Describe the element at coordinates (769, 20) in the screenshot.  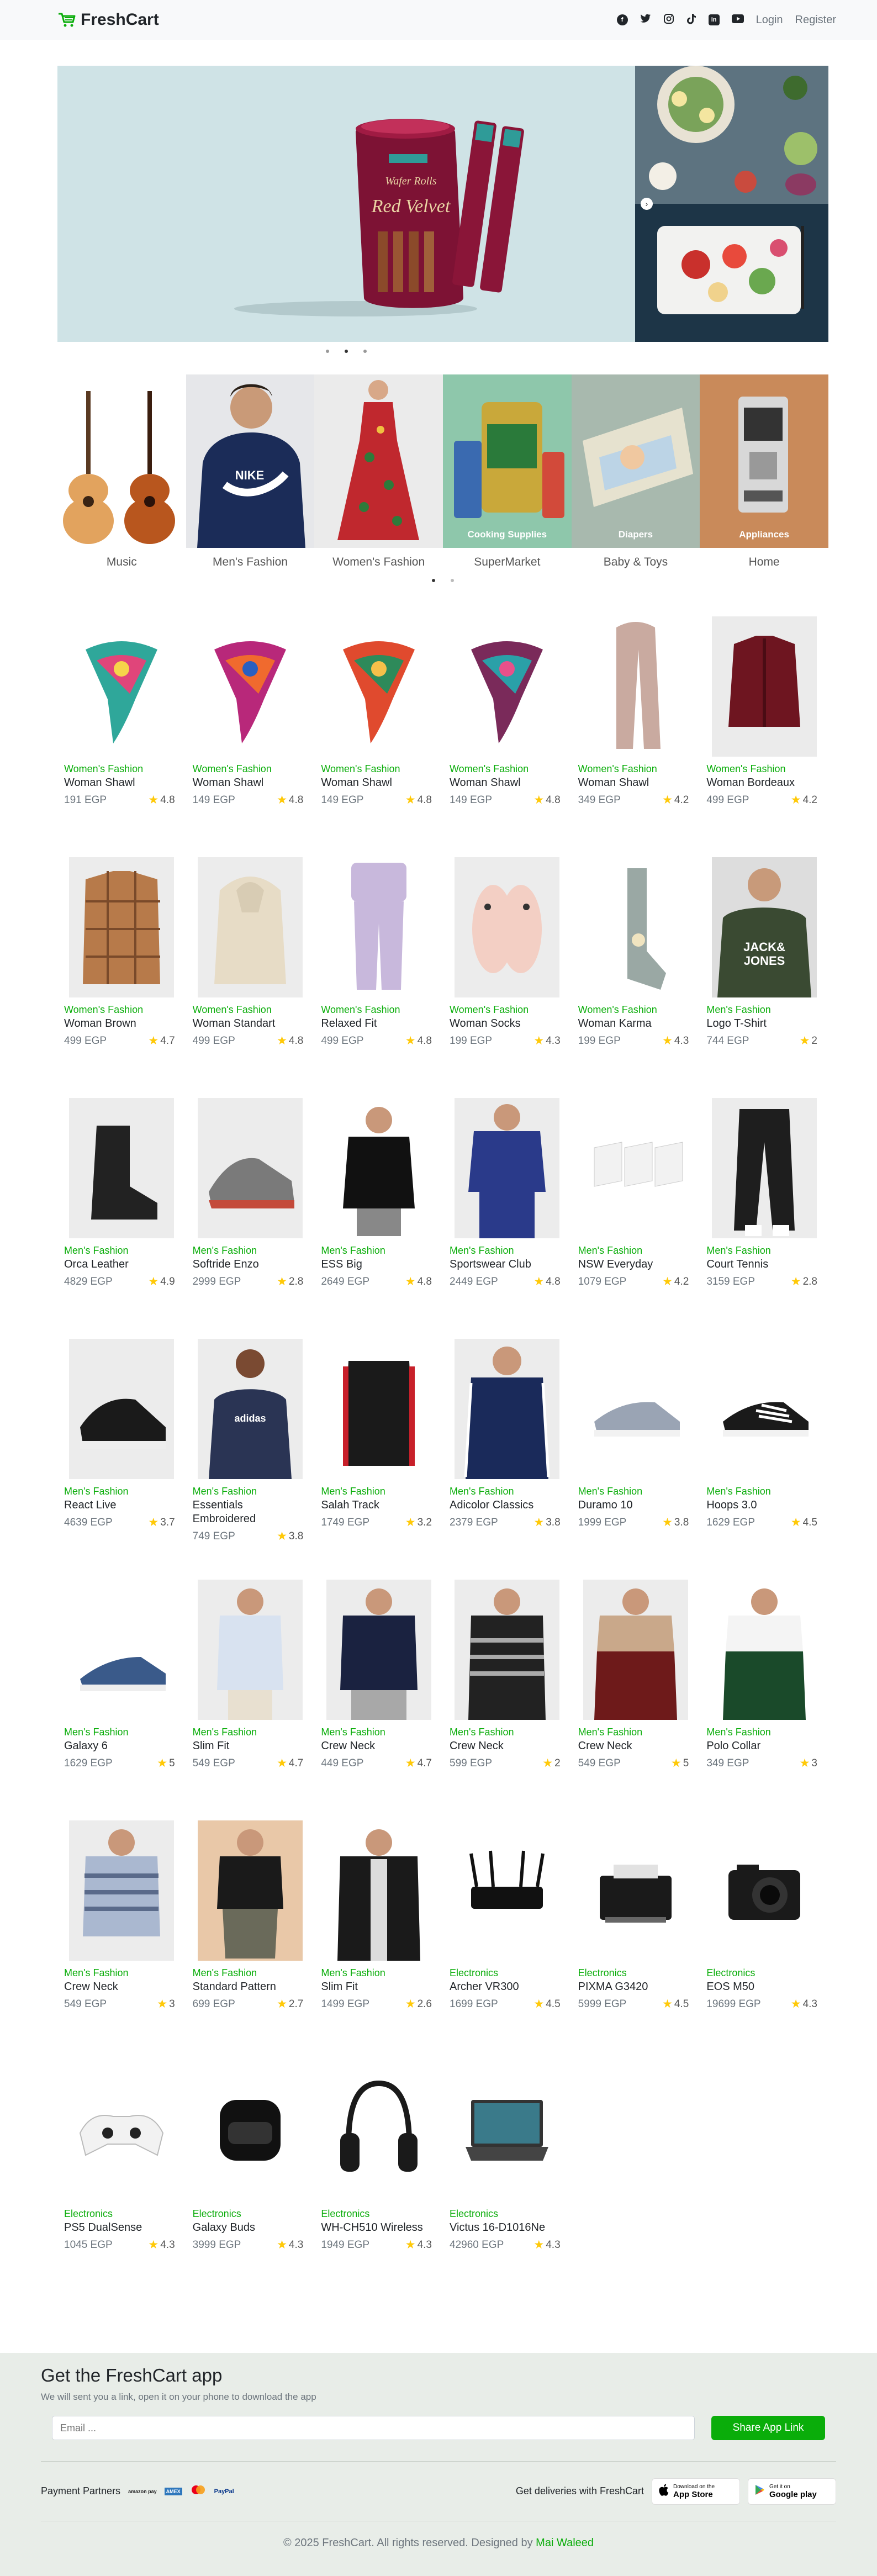
I see `login-link: Login` at that location.